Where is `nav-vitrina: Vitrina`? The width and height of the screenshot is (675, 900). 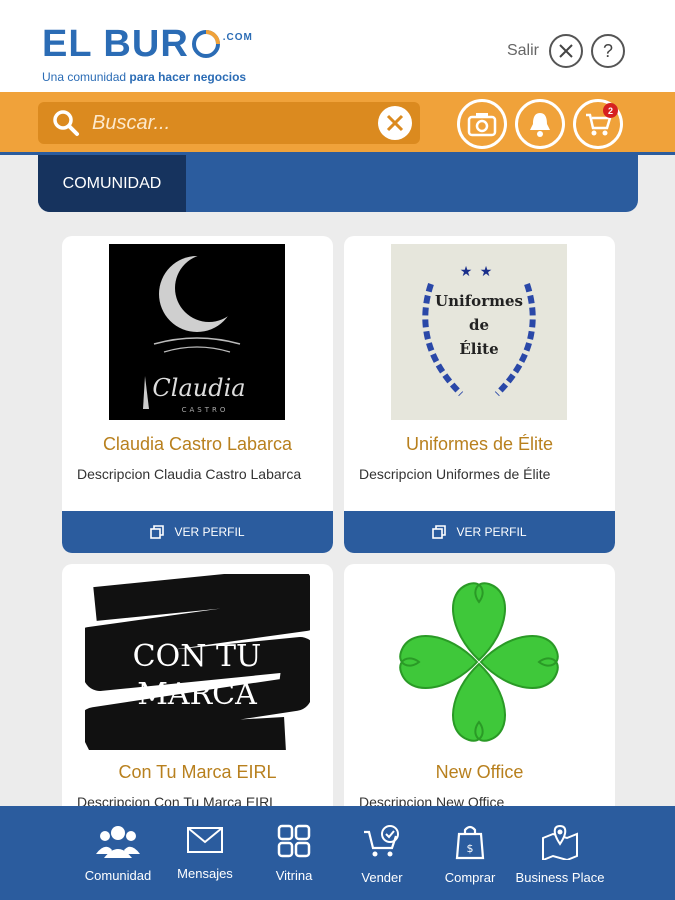
nav-vitrina: Vitrina is located at coordinates (294, 853).